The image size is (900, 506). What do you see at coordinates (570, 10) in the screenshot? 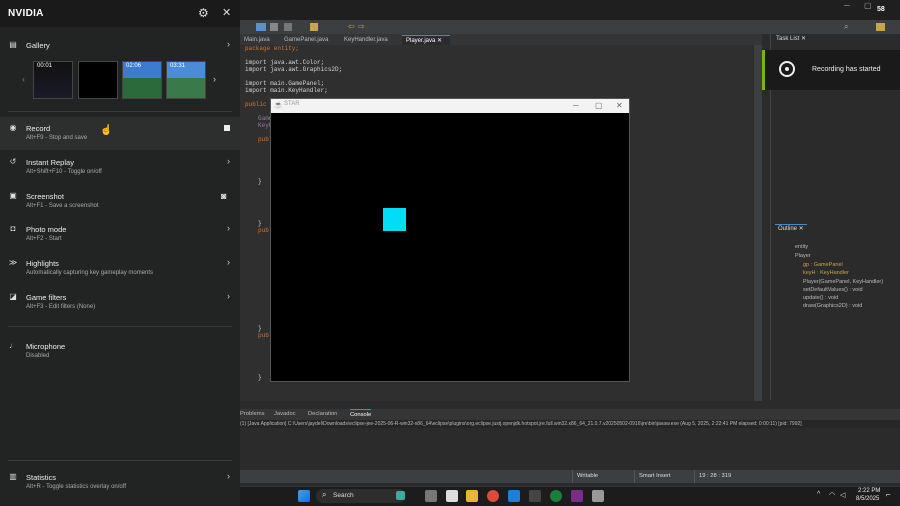
I see `eclipse-titlebar: 58 ─ ▢` at bounding box center [570, 10].